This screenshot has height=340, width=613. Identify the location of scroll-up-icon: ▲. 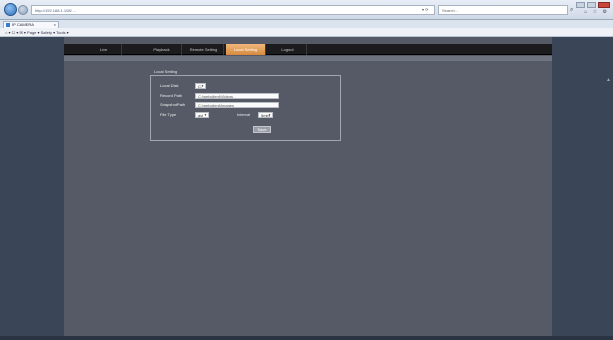
(608, 80).